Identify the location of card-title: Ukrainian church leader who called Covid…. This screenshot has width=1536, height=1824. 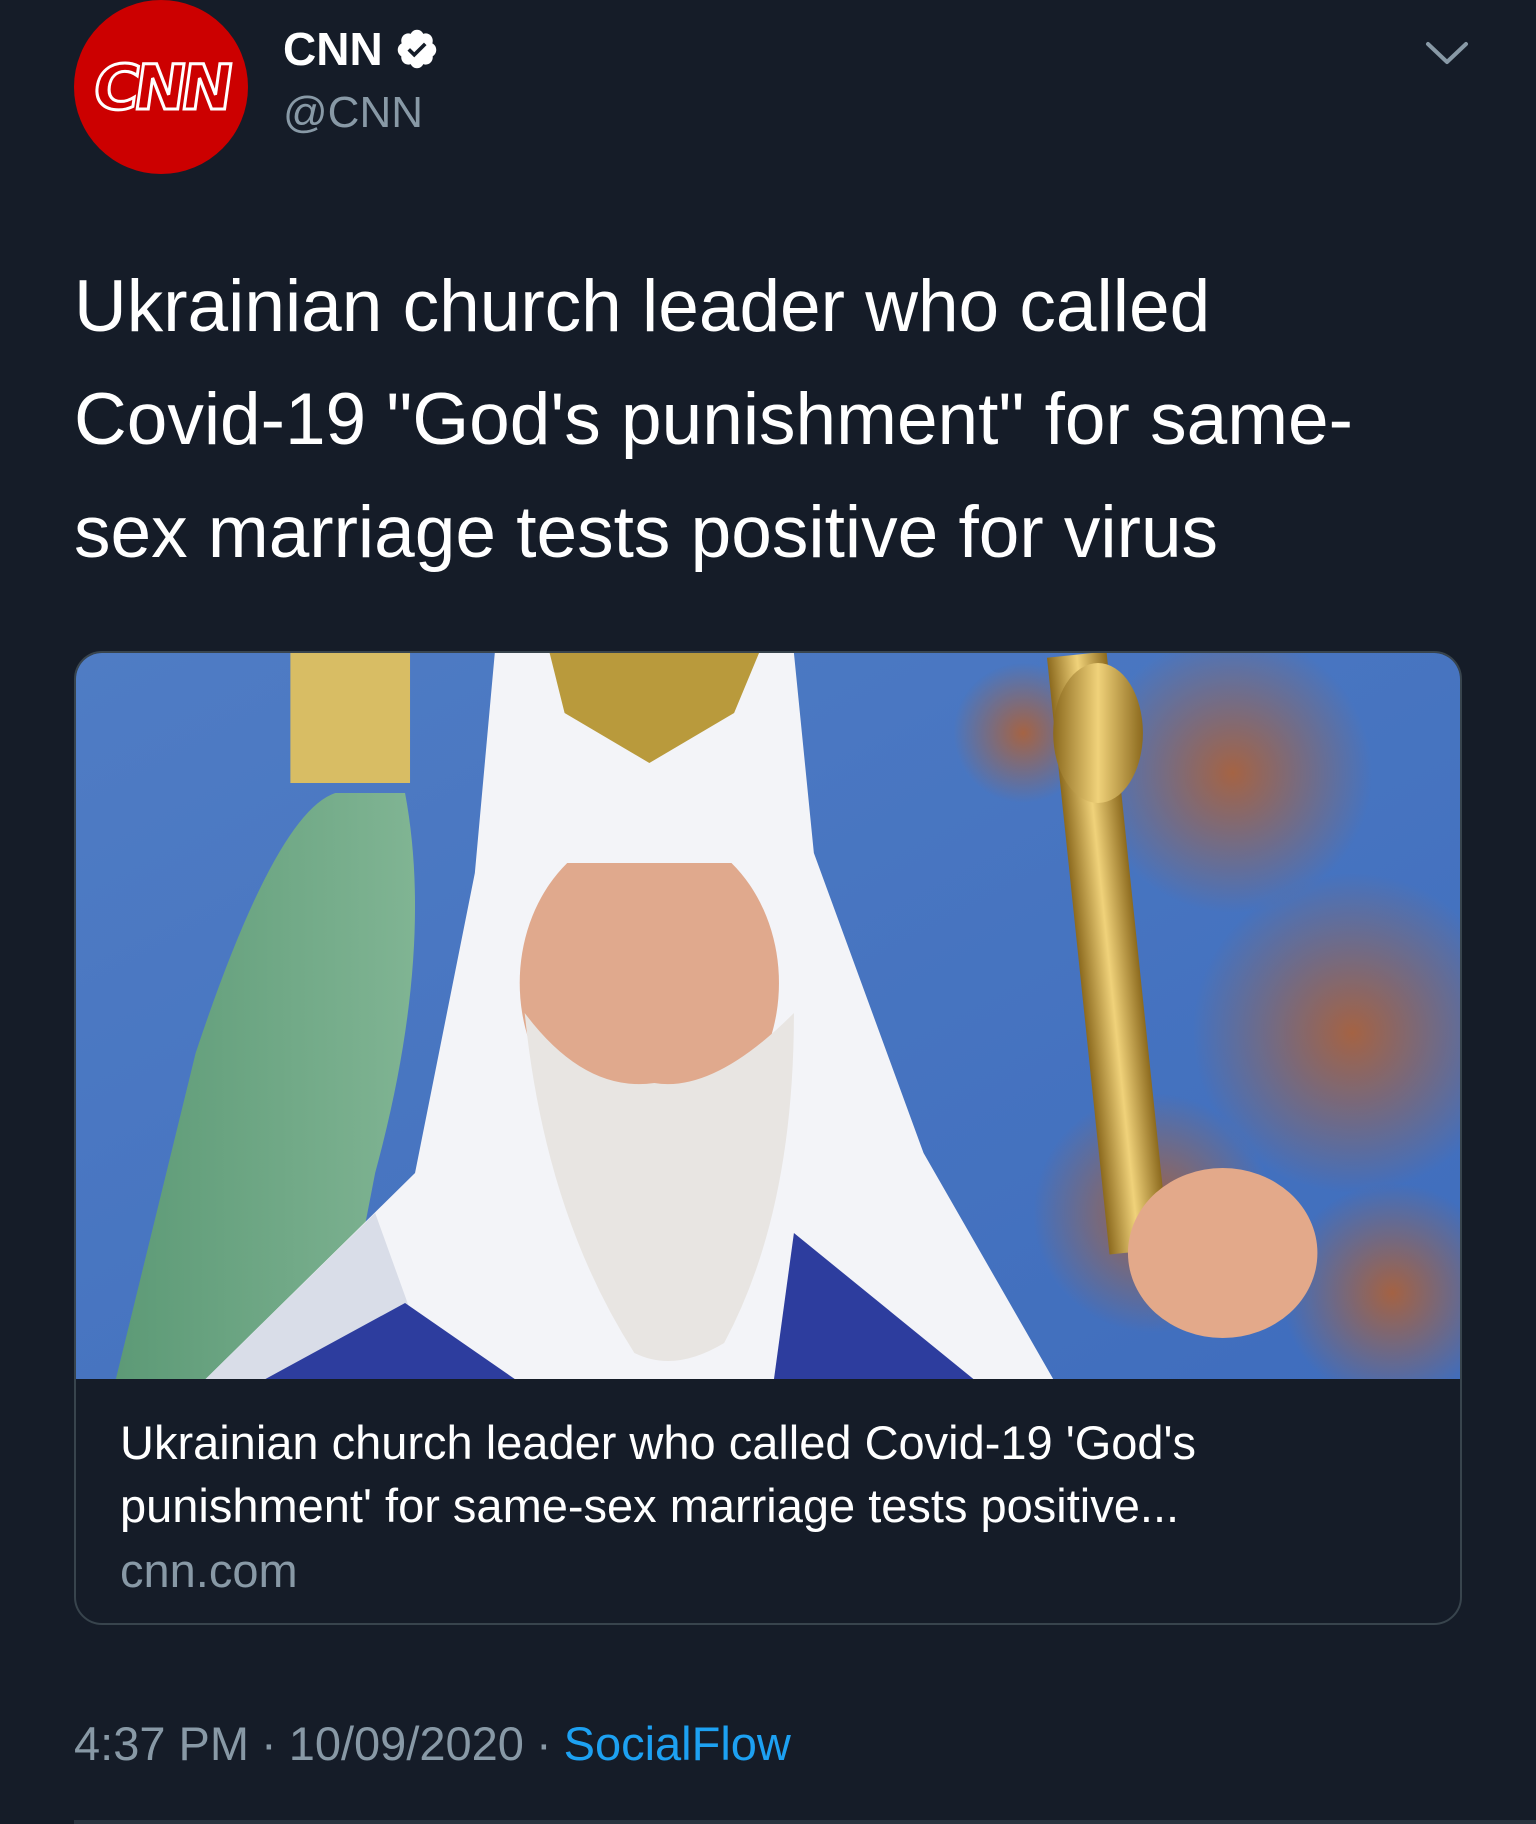
(658, 1474).